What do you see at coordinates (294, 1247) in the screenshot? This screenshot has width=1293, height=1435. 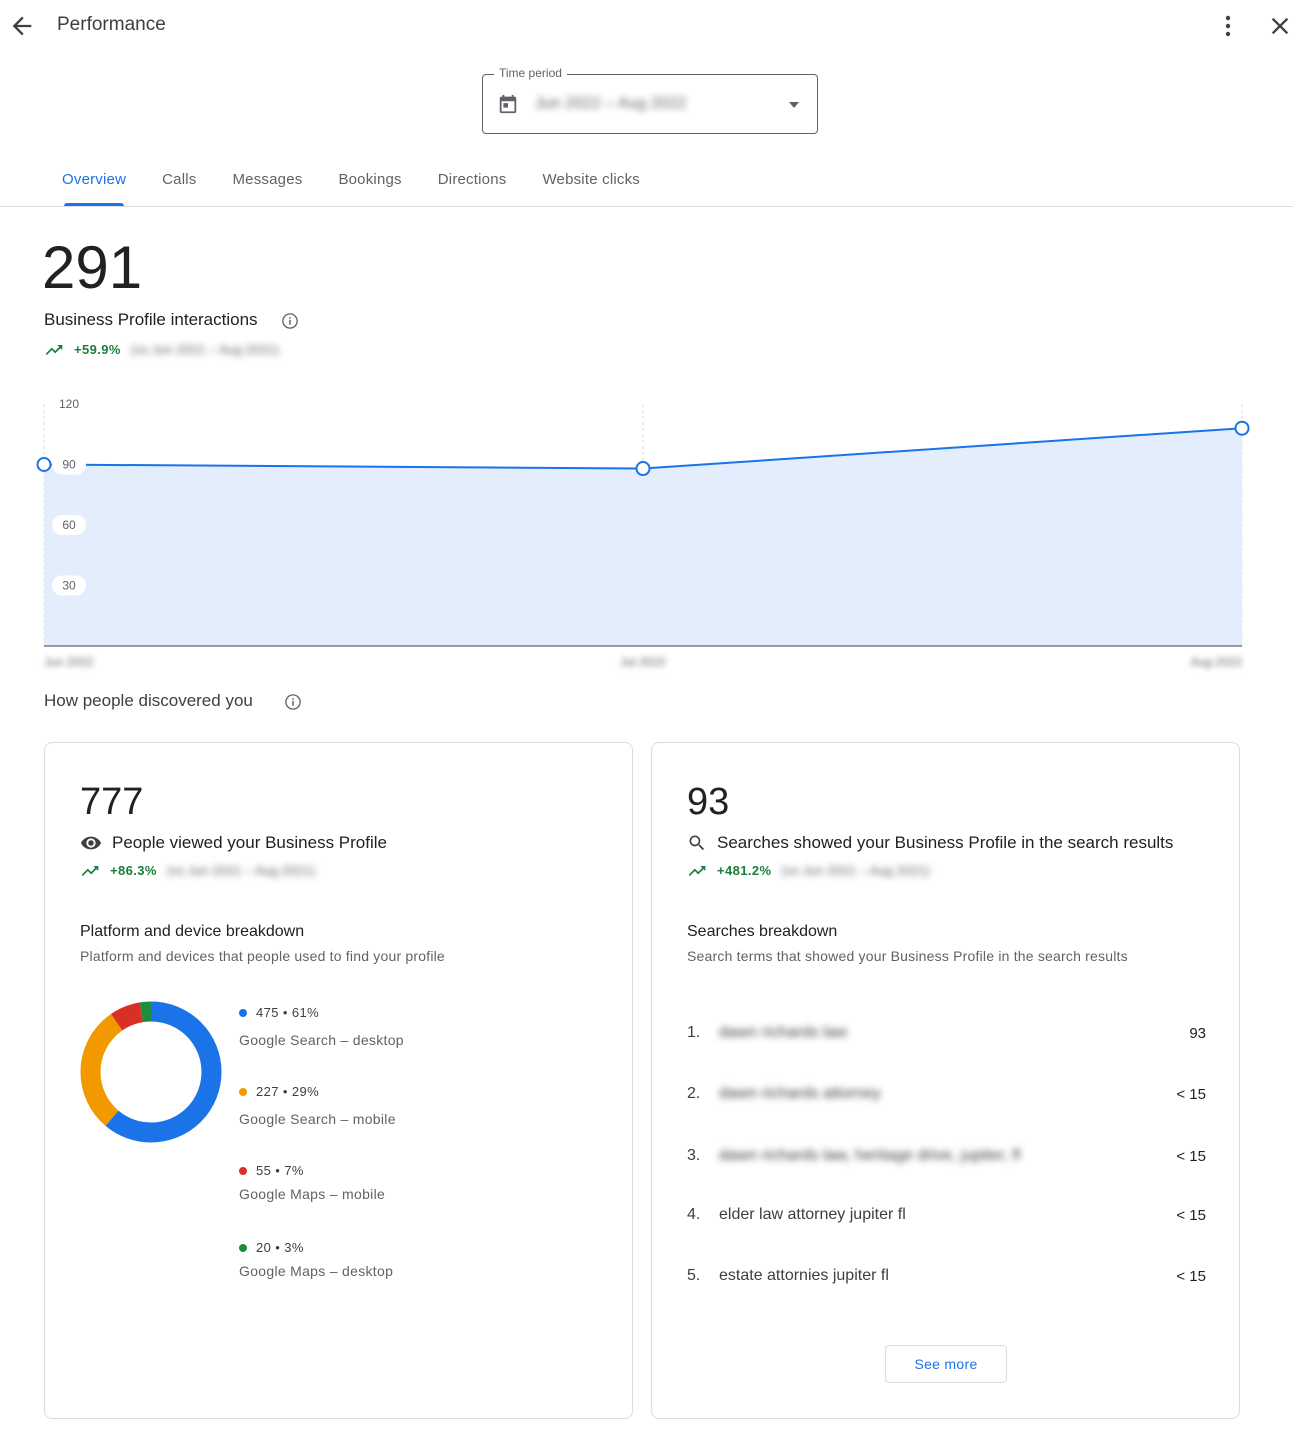 I see `legend-pct: 3%` at bounding box center [294, 1247].